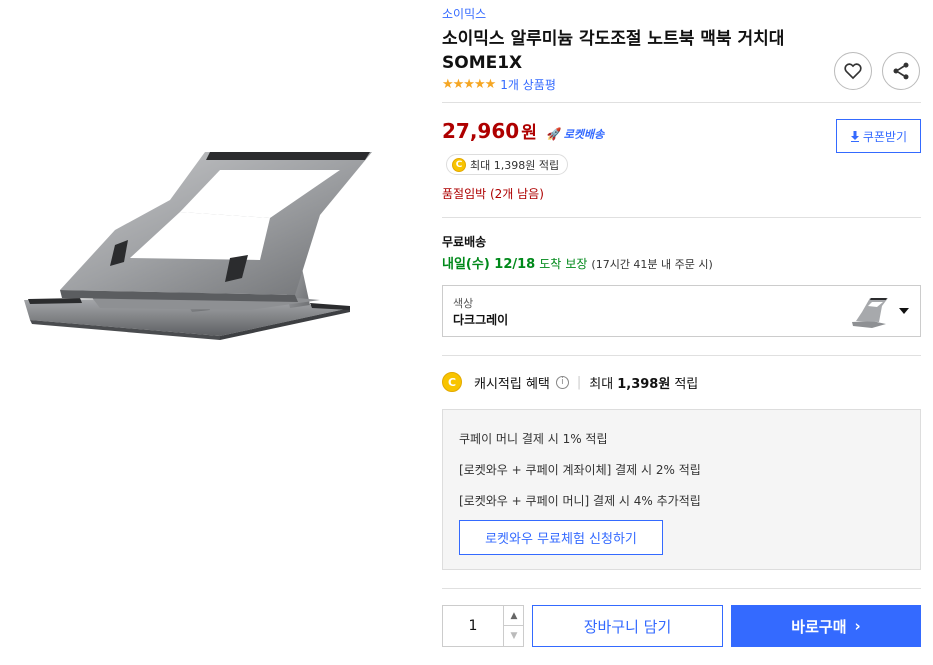  What do you see at coordinates (562, 382) in the screenshot?
I see `info-icon: i` at bounding box center [562, 382].